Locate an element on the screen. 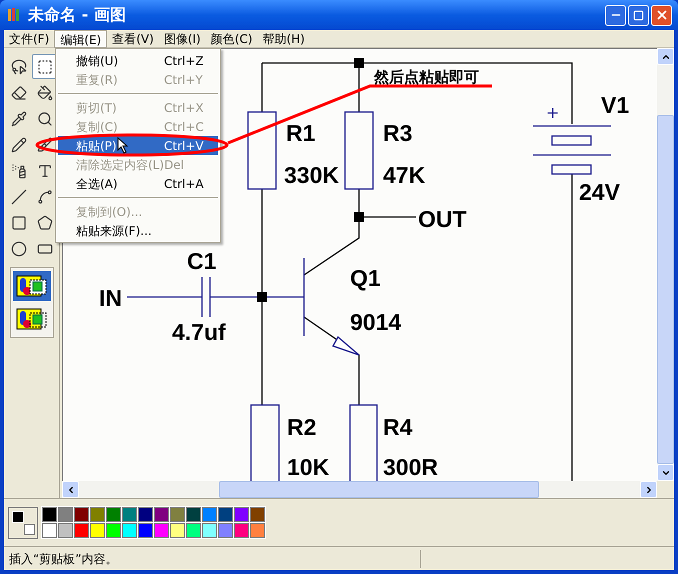 The image size is (678, 574). circuit-label: 4.7uf is located at coordinates (199, 332).